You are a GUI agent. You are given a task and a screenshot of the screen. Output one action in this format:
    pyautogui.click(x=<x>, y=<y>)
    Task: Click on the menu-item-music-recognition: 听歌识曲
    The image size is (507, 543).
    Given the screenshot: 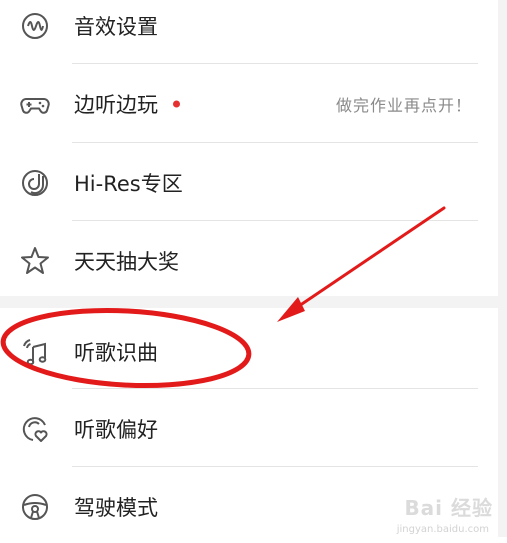 What is the action you would take?
    pyautogui.click(x=249, y=352)
    